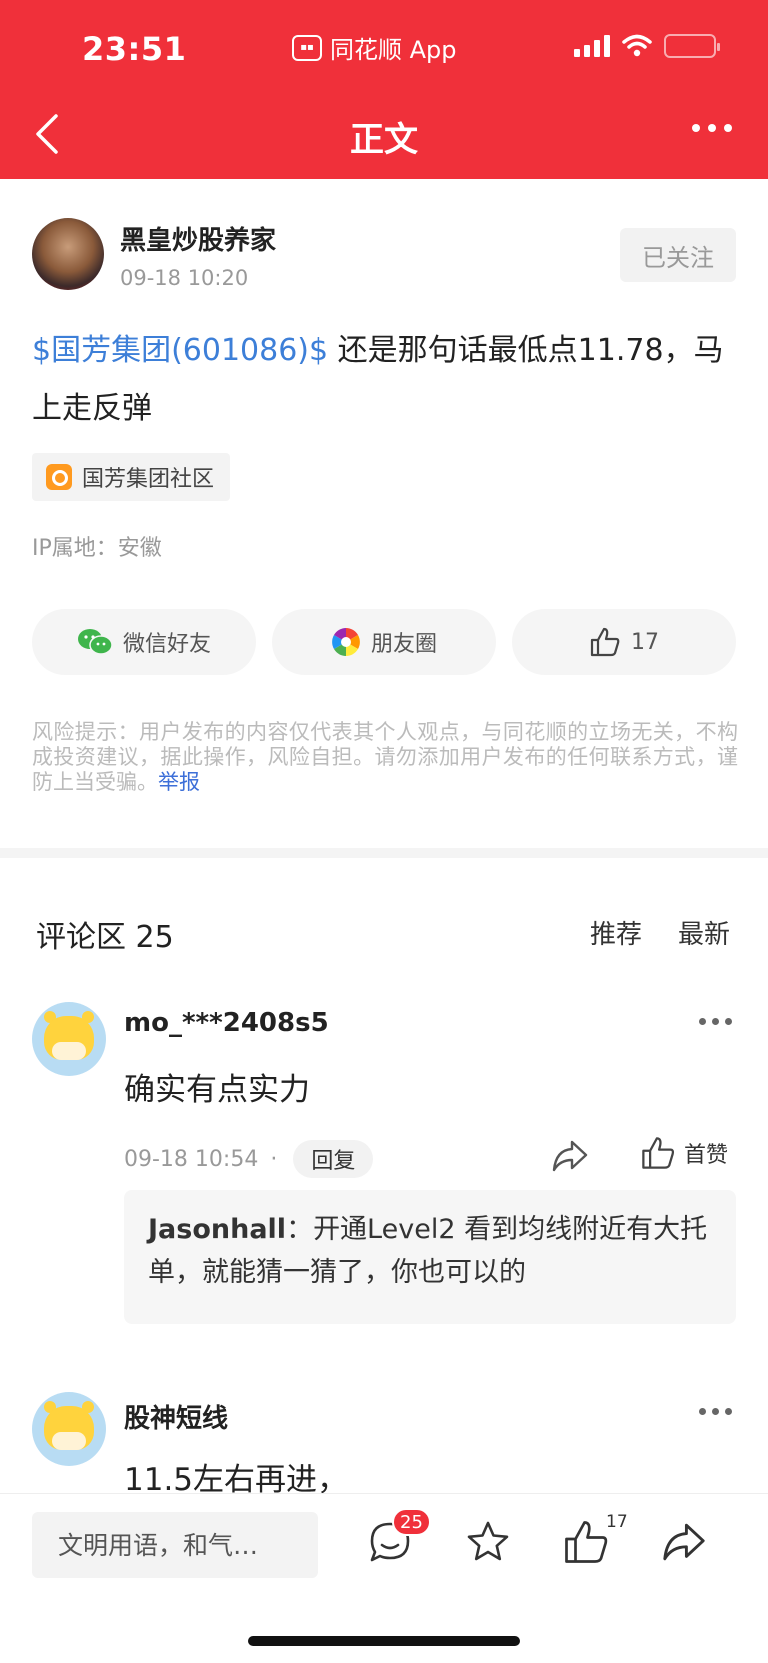 This screenshot has height=1663, width=768. What do you see at coordinates (176, 1416) in the screenshot?
I see `comment-username: 股神短线` at bounding box center [176, 1416].